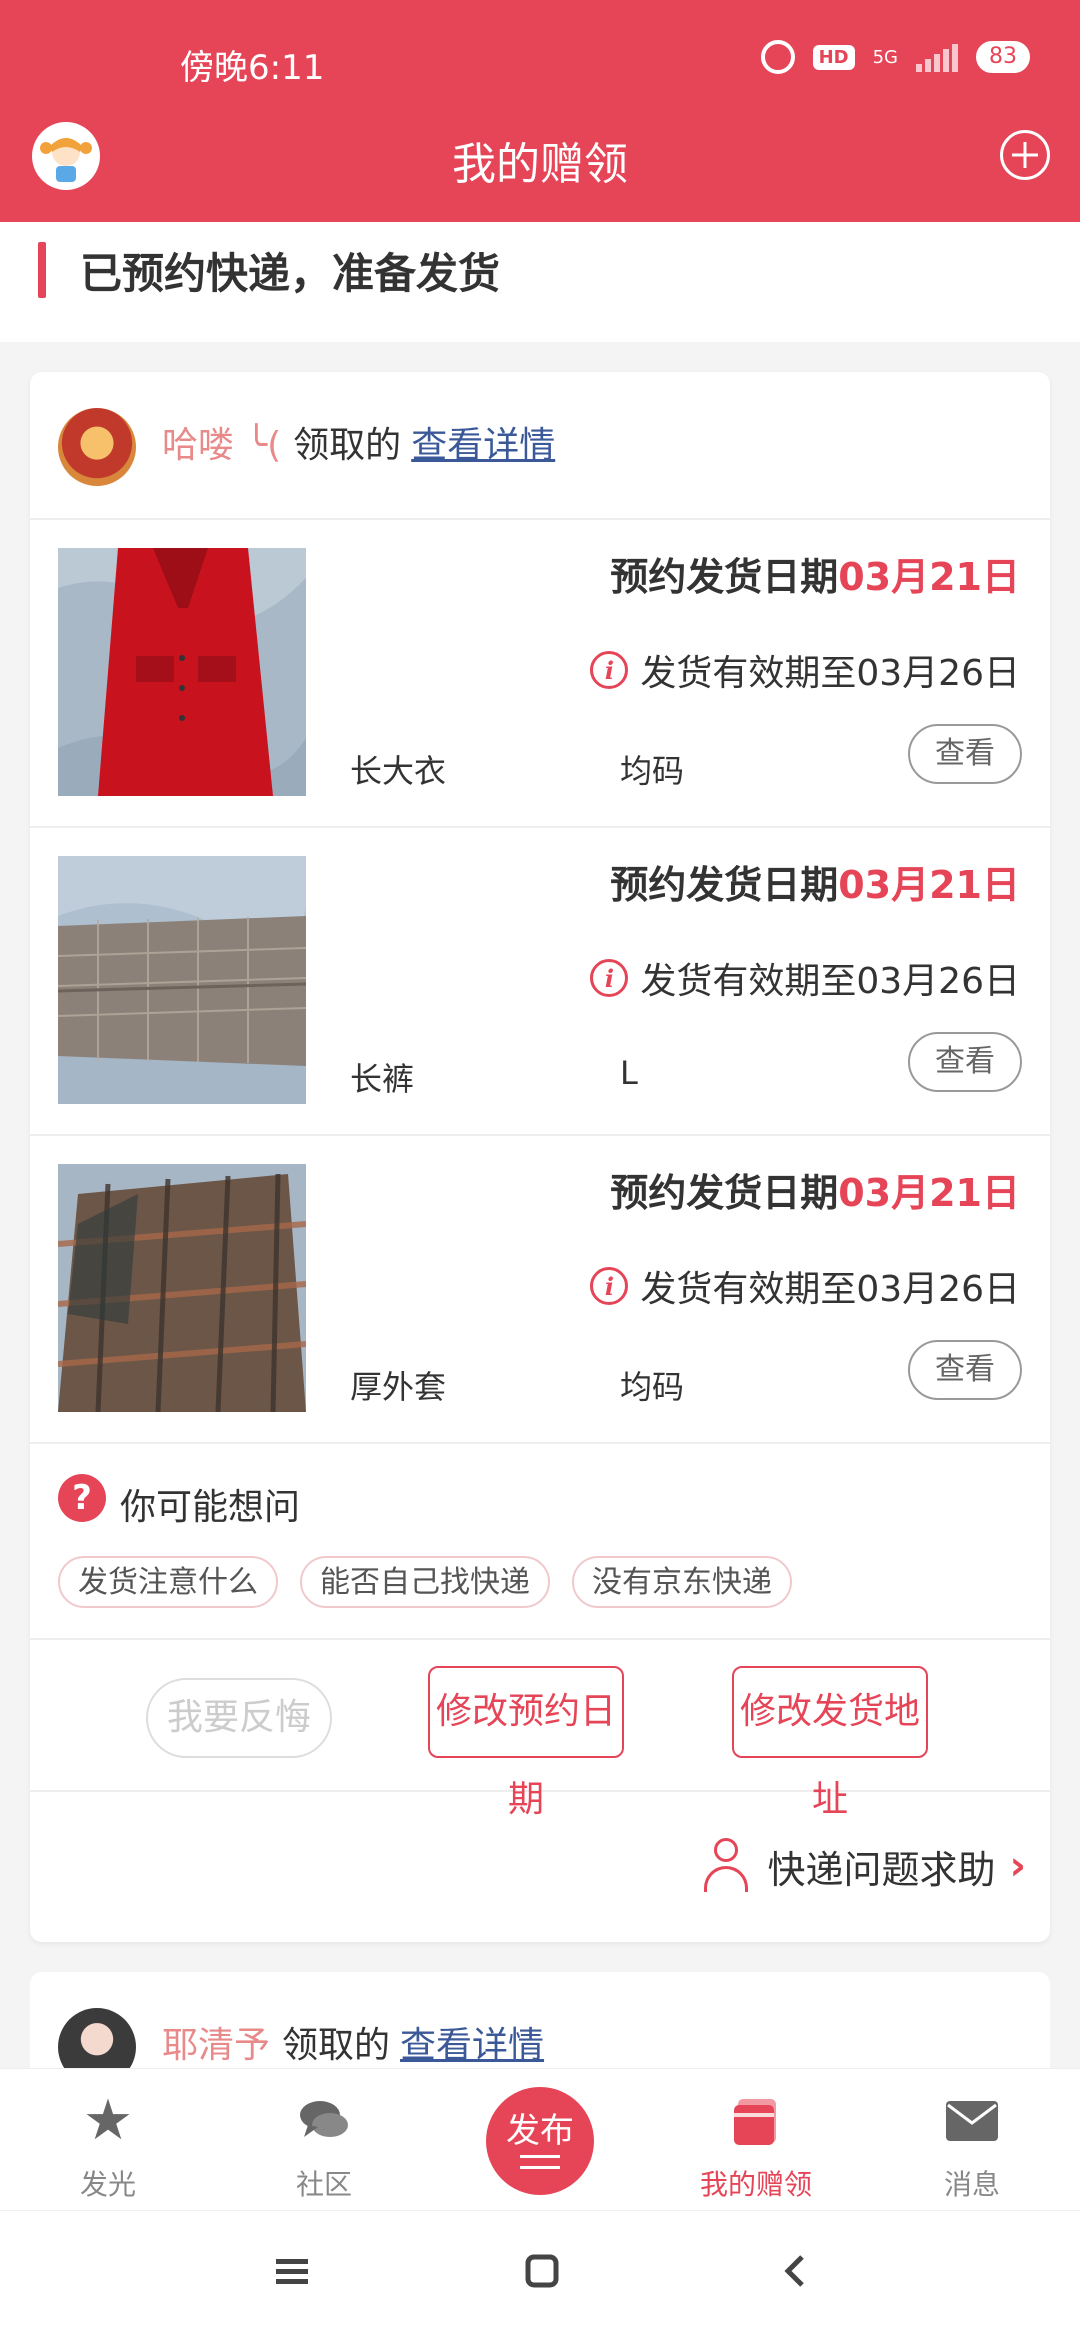 This screenshot has height=2340, width=1080. I want to click on tab-messages: 消息, so click(972, 2140).